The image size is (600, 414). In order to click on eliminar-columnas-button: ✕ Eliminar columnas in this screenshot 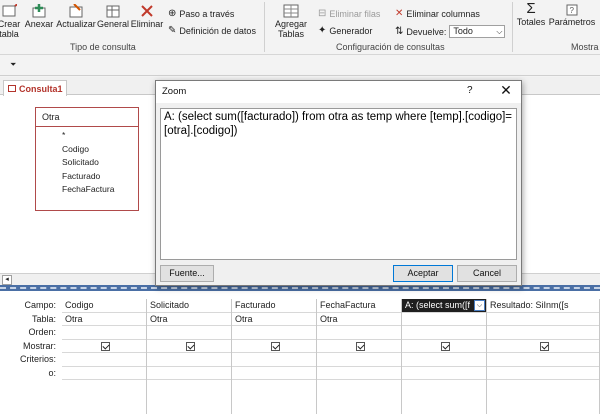, I will do `click(437, 13)`.